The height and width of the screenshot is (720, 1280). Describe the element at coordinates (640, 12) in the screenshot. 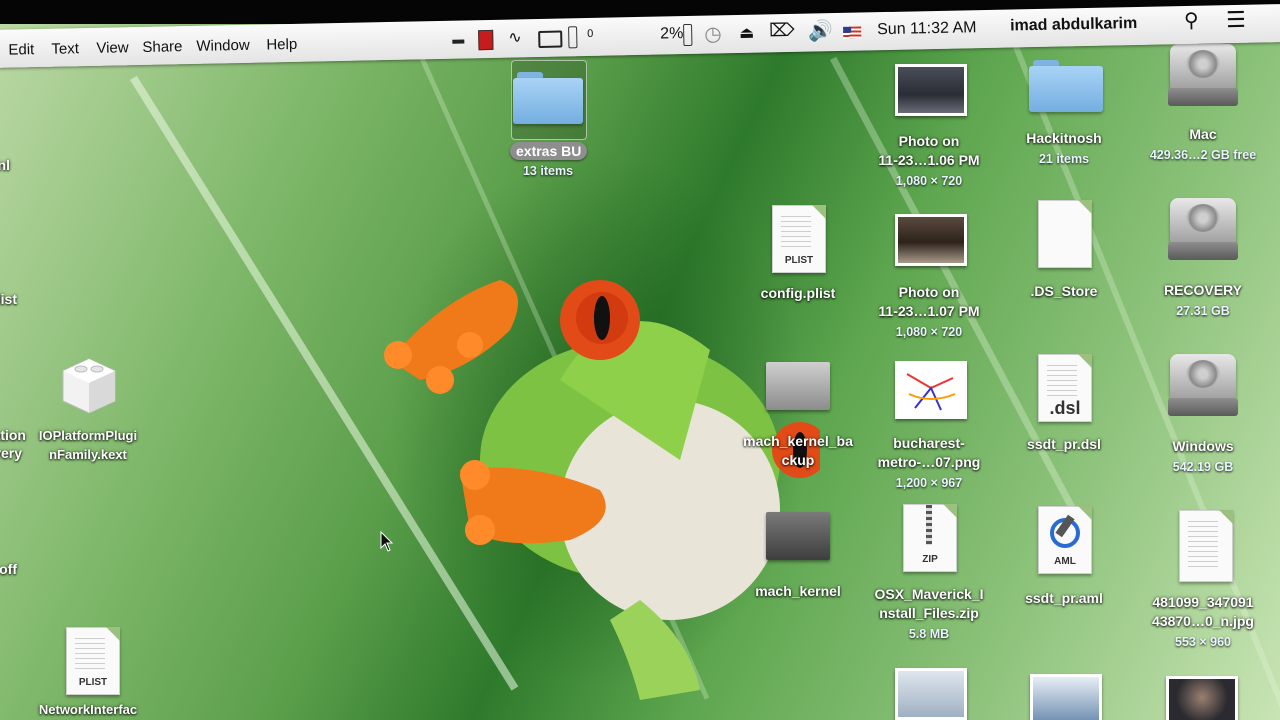

I see `screen-top-bezel` at that location.